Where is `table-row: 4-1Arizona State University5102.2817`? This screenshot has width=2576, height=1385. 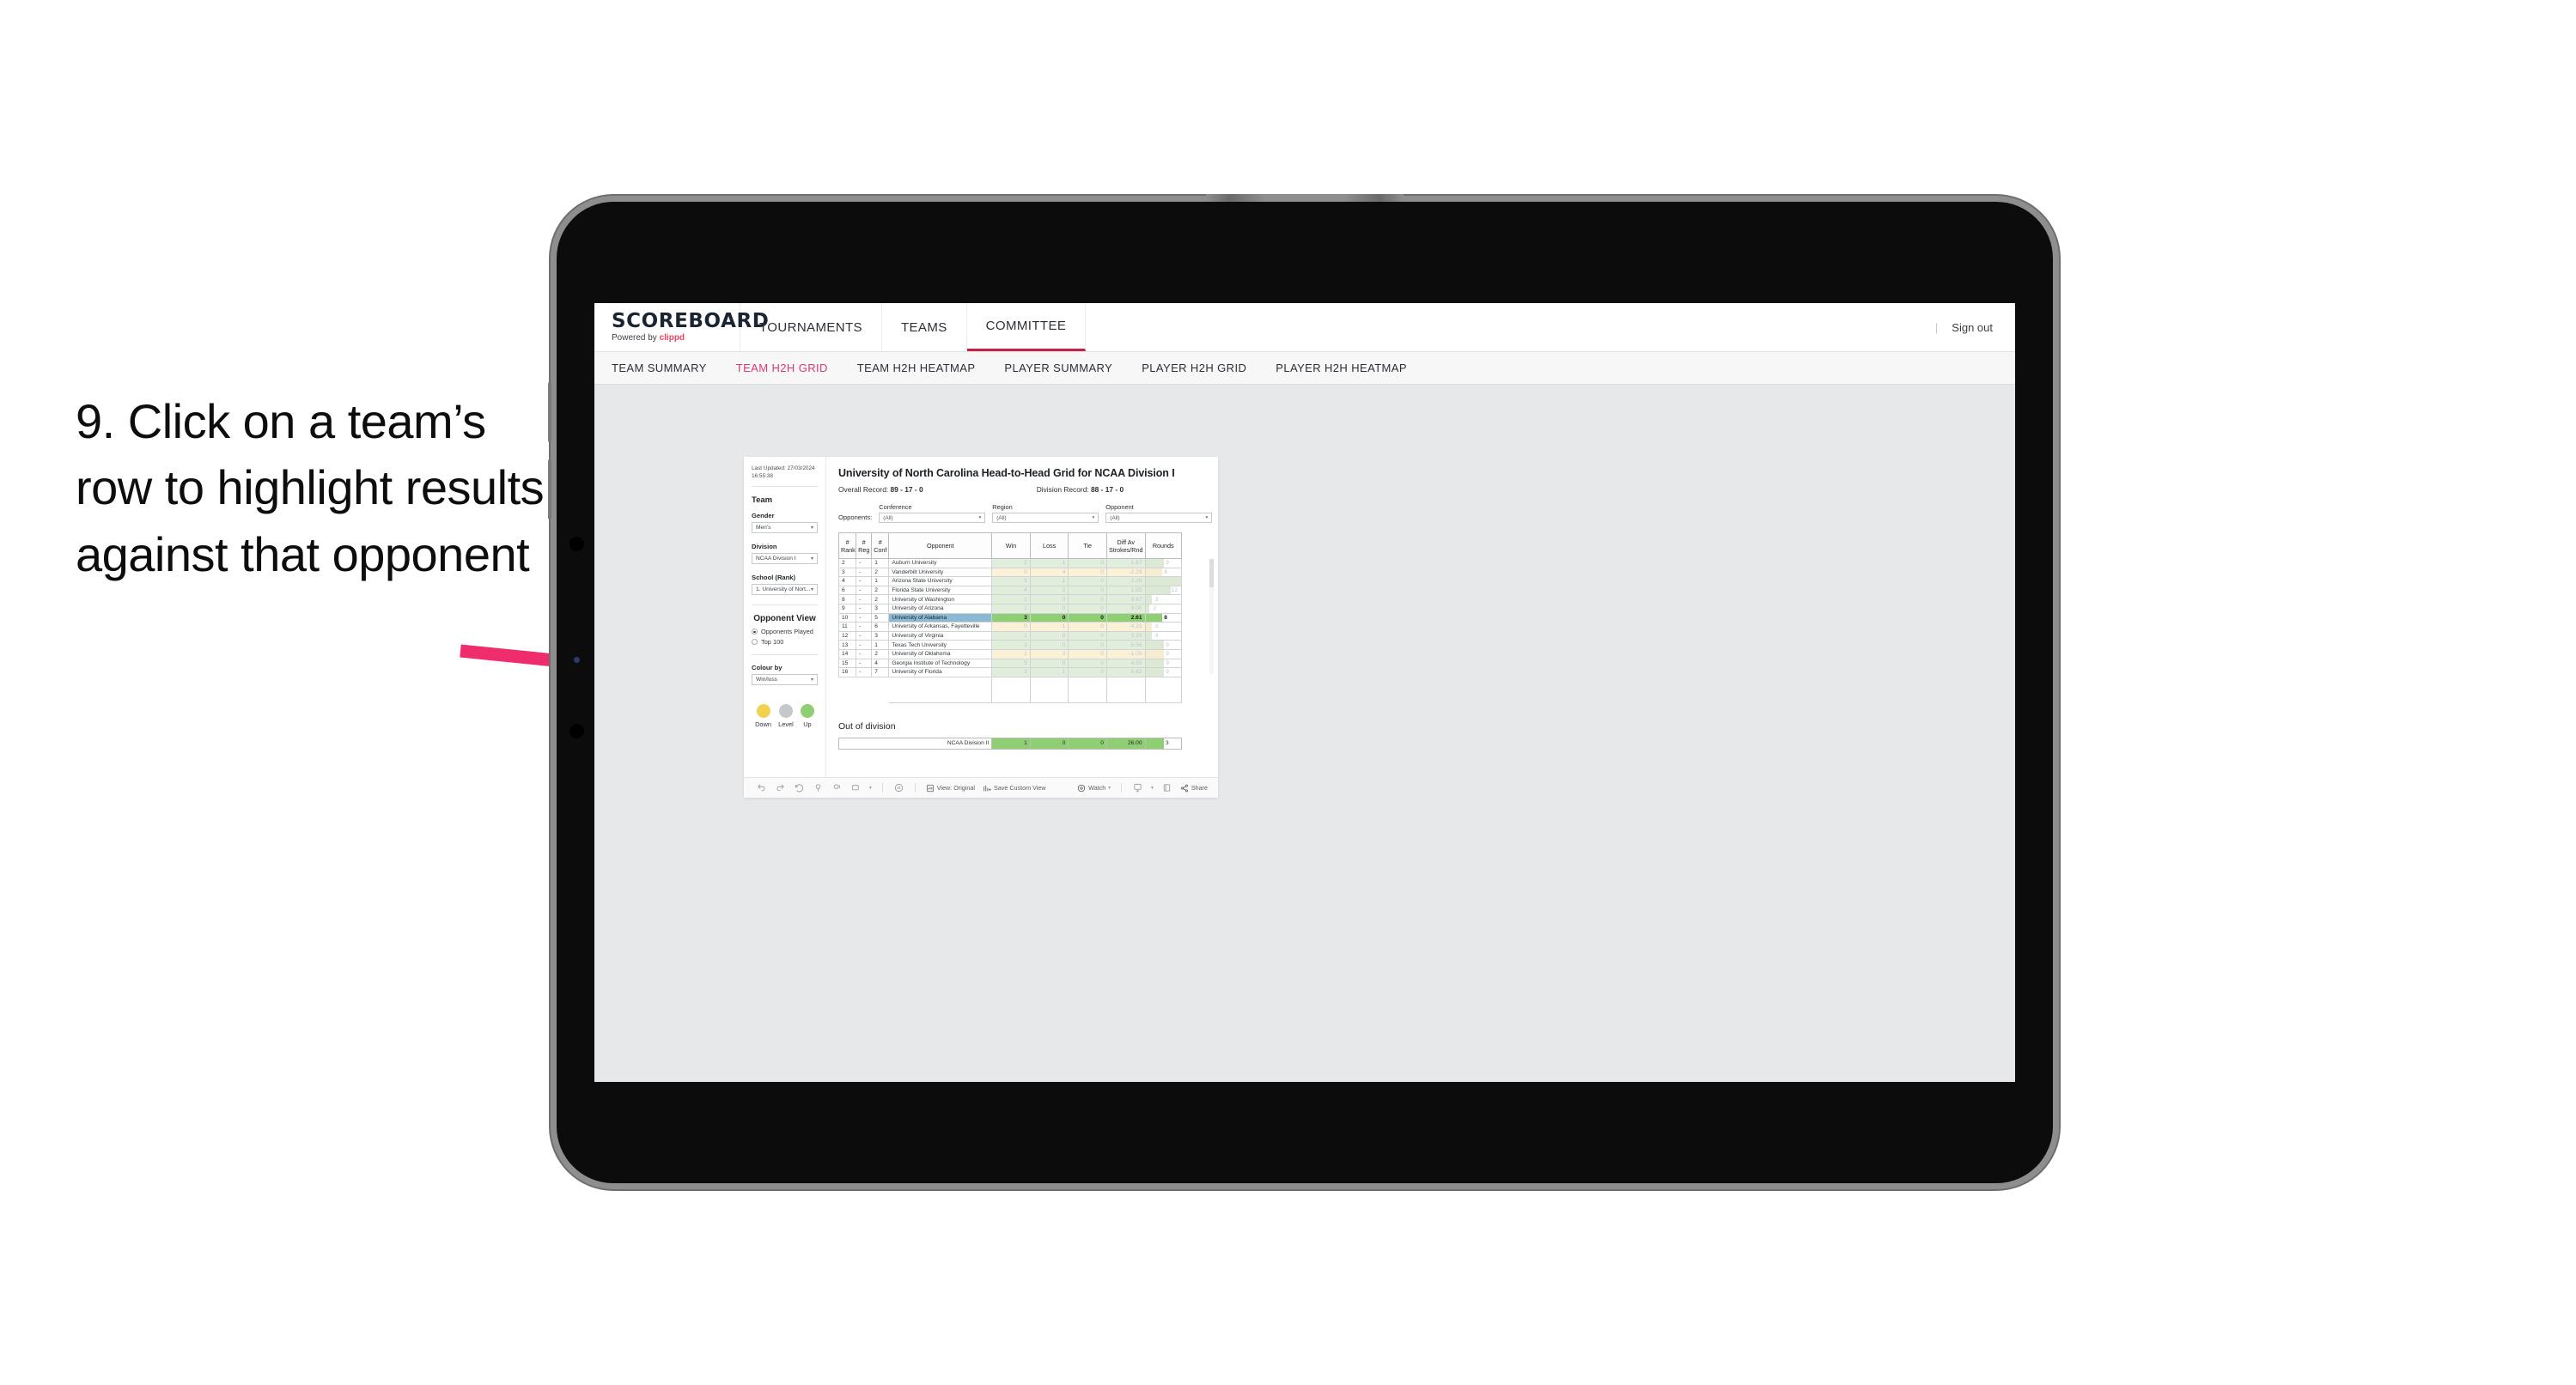
table-row: 4-1Arizona State University5102.2817 is located at coordinates (1009, 581).